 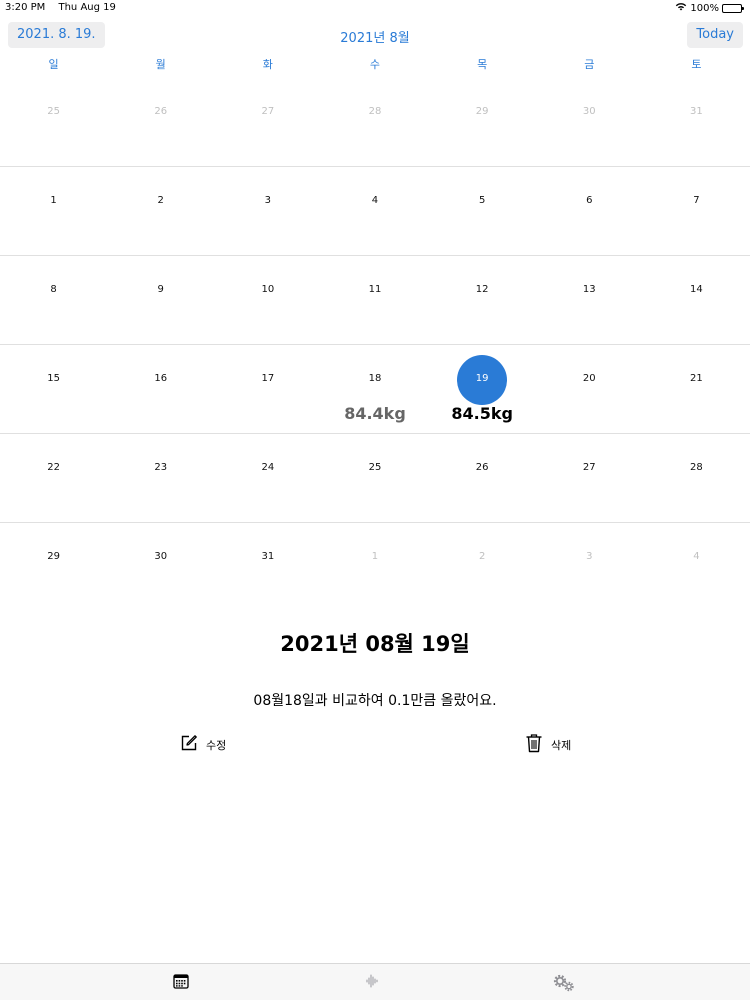 What do you see at coordinates (548, 745) in the screenshot?
I see `delete-button: 삭제` at bounding box center [548, 745].